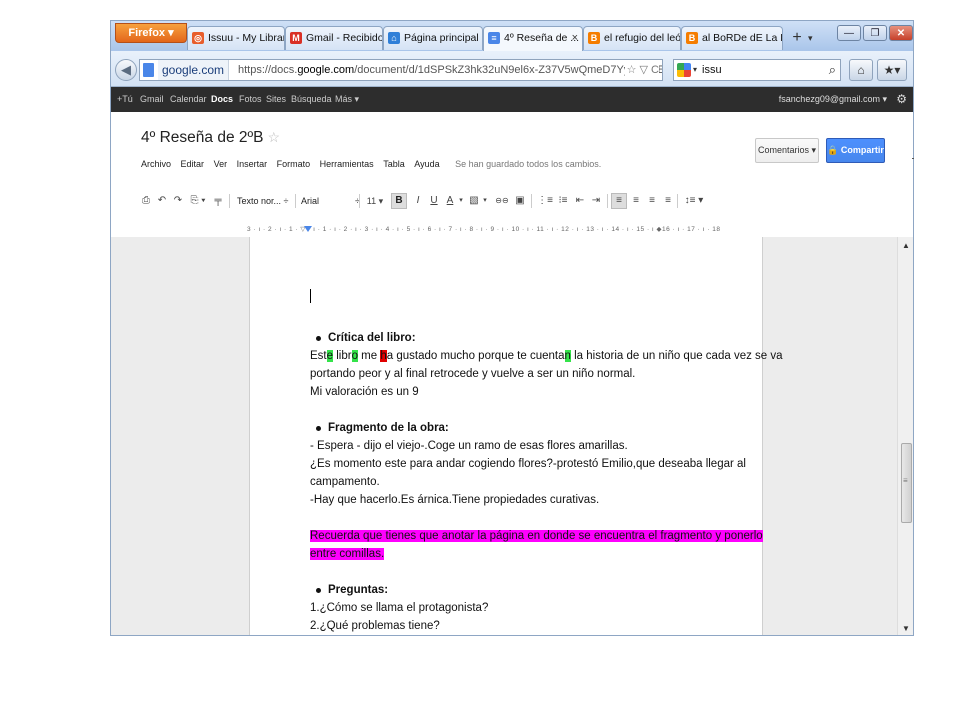 The image size is (960, 720). I want to click on issuu-icon: ◎, so click(198, 38).